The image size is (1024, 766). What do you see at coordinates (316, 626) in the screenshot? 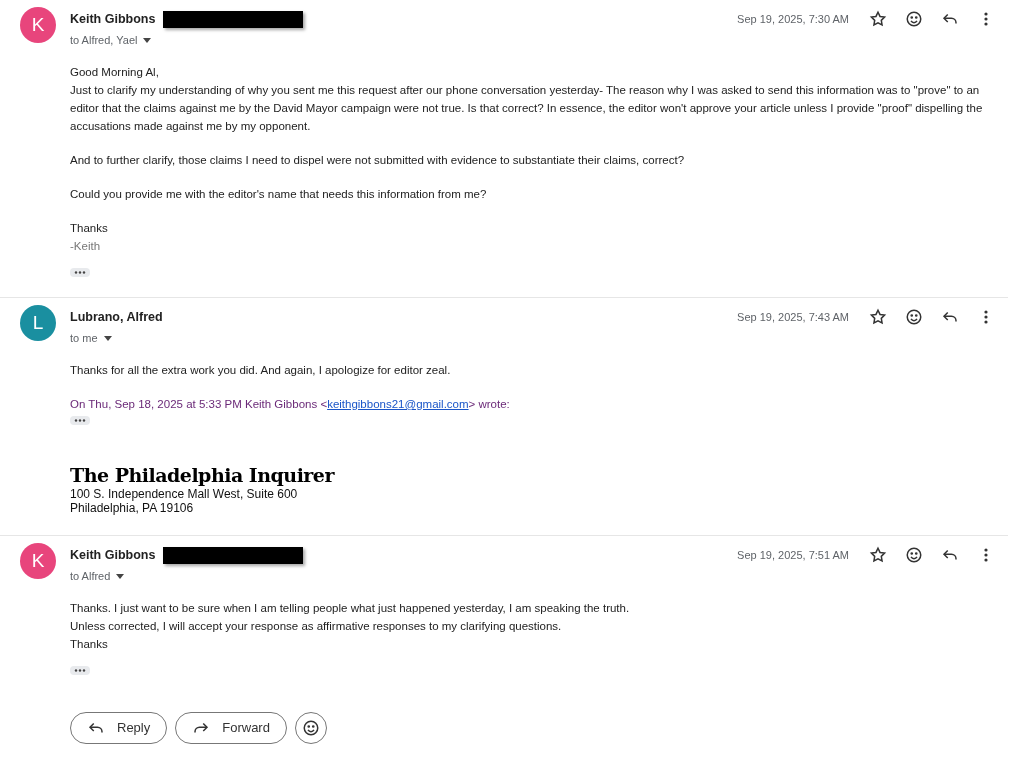
I see `message-text: Unless corrected, I will accept your response as affirmative responses to my clarifying questions.` at bounding box center [316, 626].